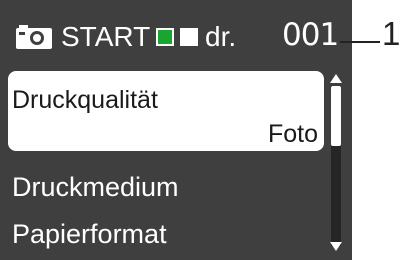 This screenshot has height=260, width=400. I want to click on menu-item-paper-size: Papierformat, so click(89, 234).